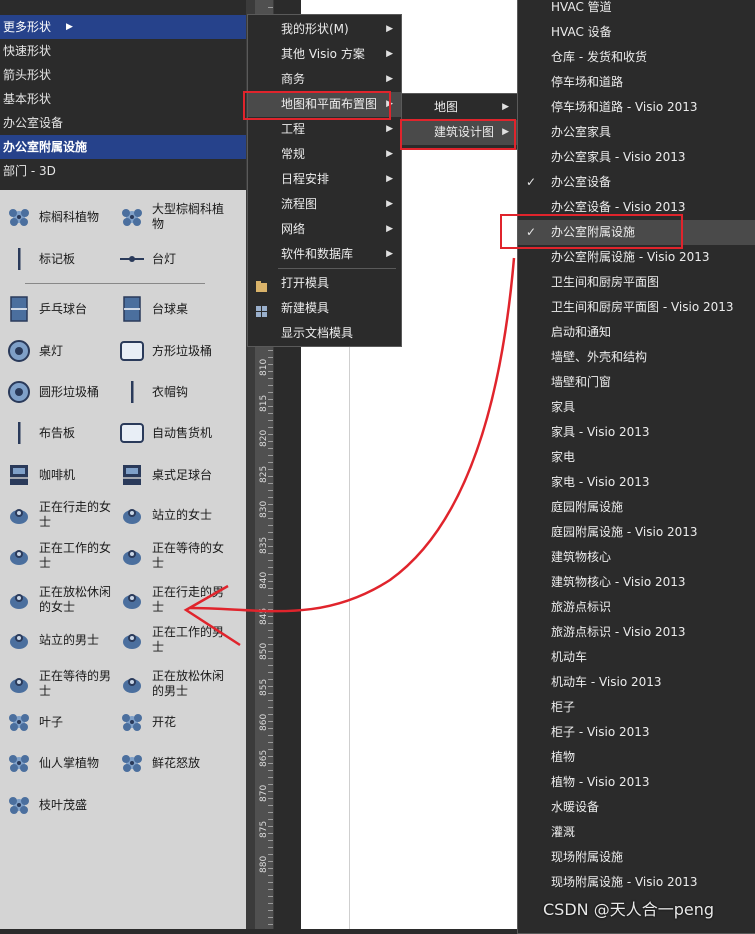  Describe the element at coordinates (60, 392) in the screenshot. I see `stencil-shape: 圆形垃圾桶` at that location.